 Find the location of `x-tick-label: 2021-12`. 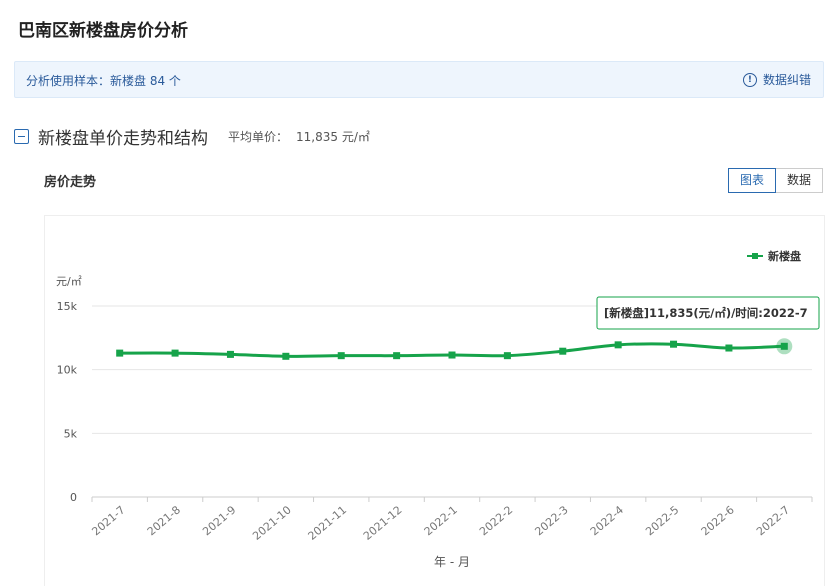

x-tick-label: 2021-12 is located at coordinates (383, 523).